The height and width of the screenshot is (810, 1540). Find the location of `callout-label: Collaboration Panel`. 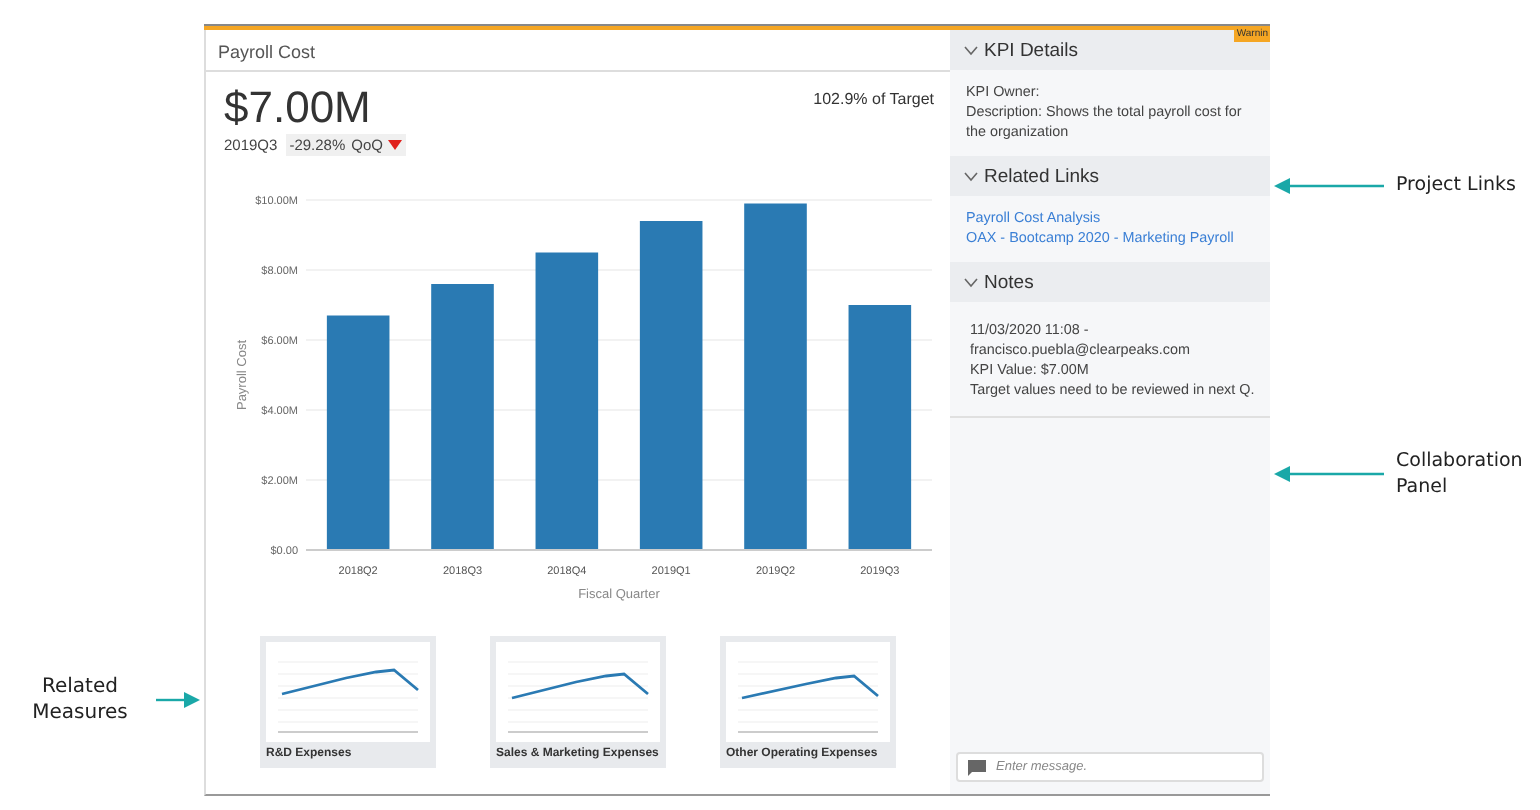

callout-label: Collaboration Panel is located at coordinates (1460, 474).